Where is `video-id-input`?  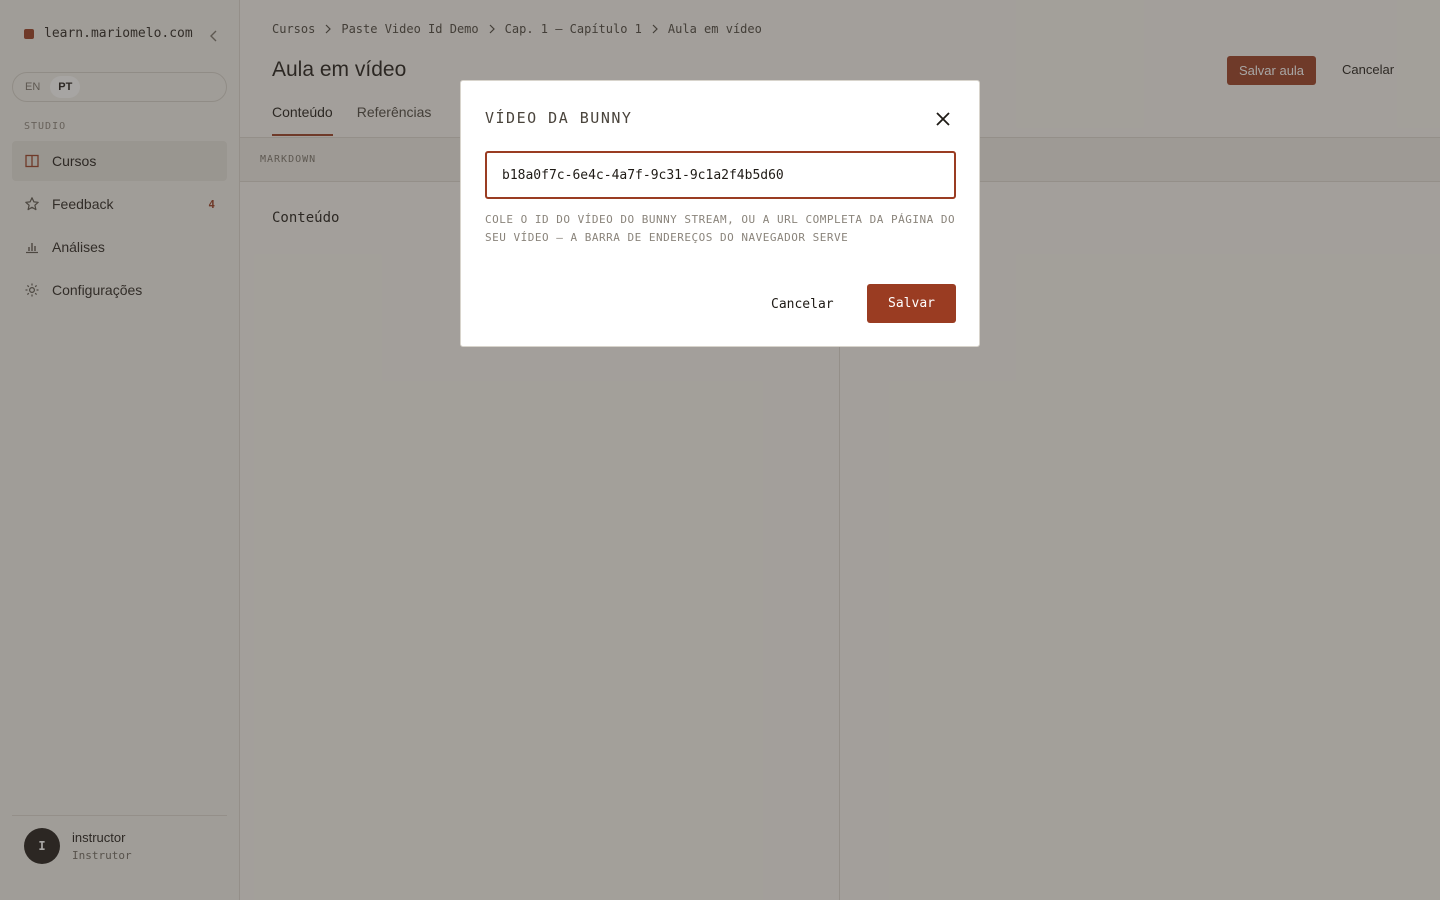
video-id-input is located at coordinates (720, 175).